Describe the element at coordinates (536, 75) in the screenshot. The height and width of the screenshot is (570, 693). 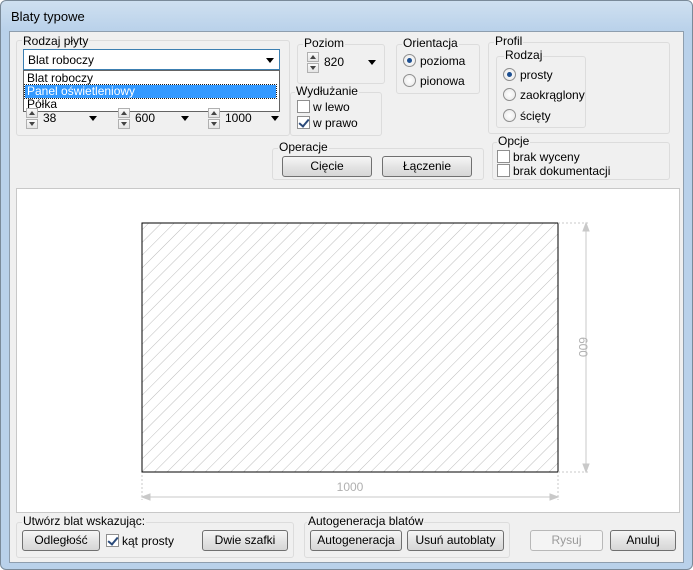
I see `prosty-label: prosty` at that location.